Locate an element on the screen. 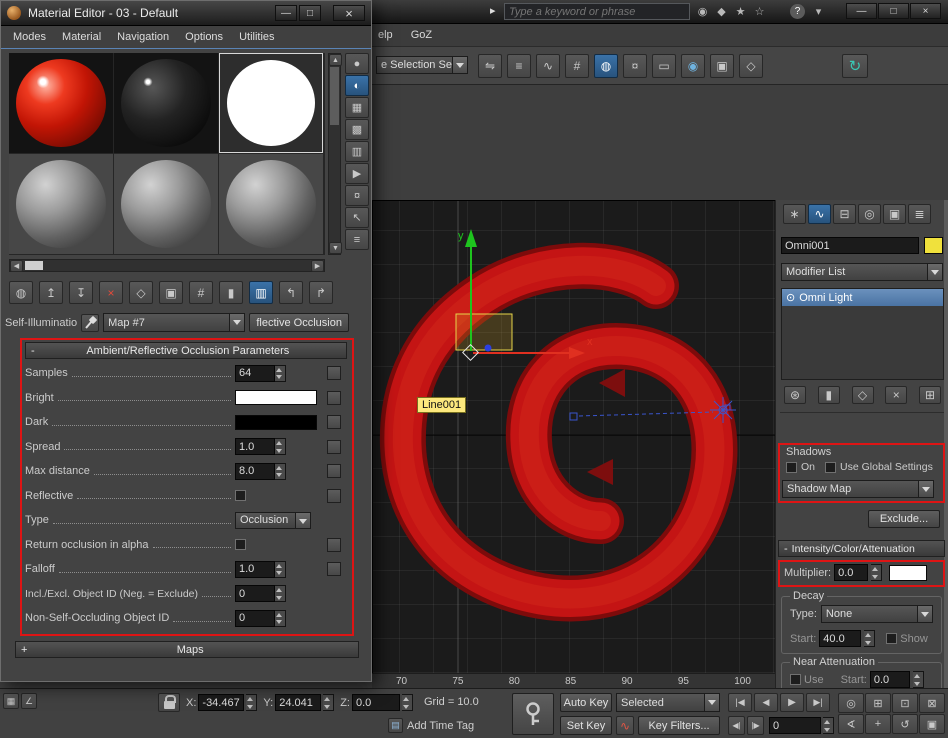  scroll-right-icon: ▶ is located at coordinates (317, 265).